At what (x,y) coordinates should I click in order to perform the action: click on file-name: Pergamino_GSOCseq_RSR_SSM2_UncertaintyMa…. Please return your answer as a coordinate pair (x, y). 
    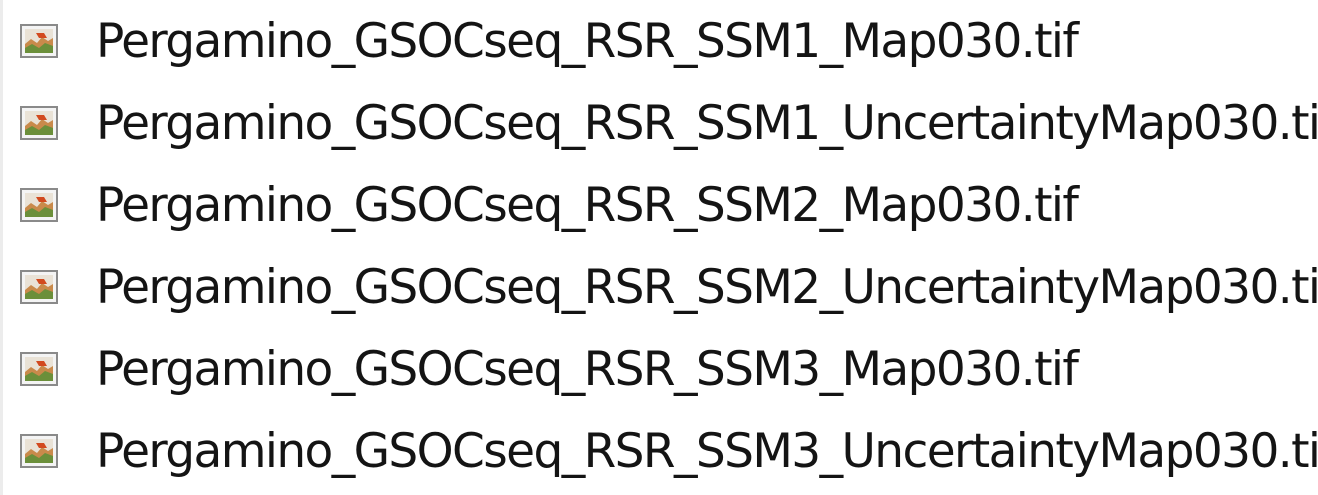
    Looking at the image, I should click on (707, 287).